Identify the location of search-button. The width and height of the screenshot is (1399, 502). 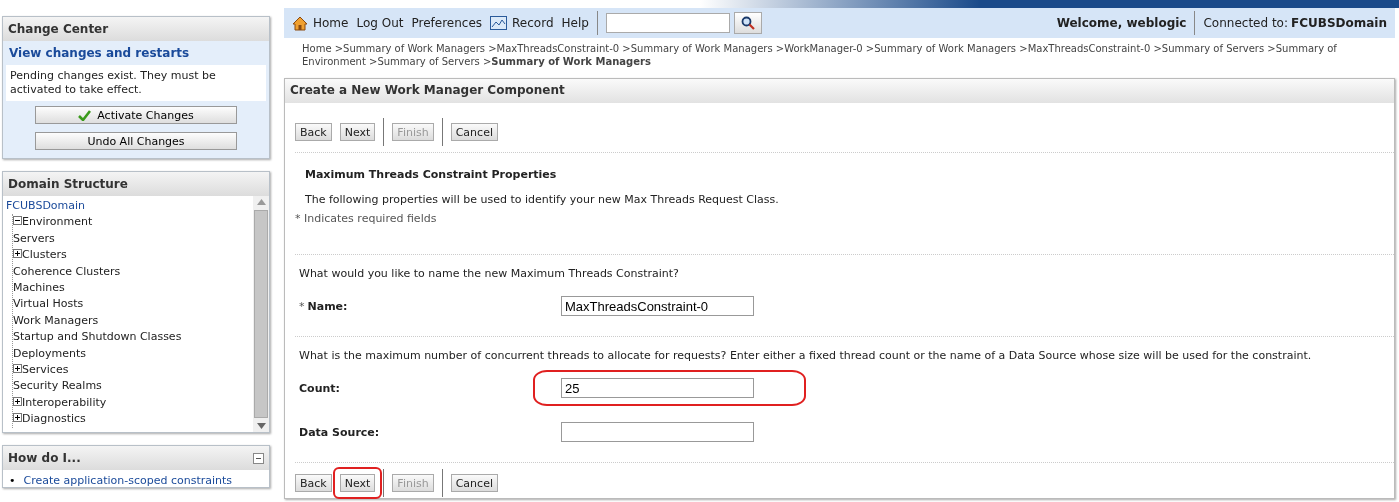
(747, 23).